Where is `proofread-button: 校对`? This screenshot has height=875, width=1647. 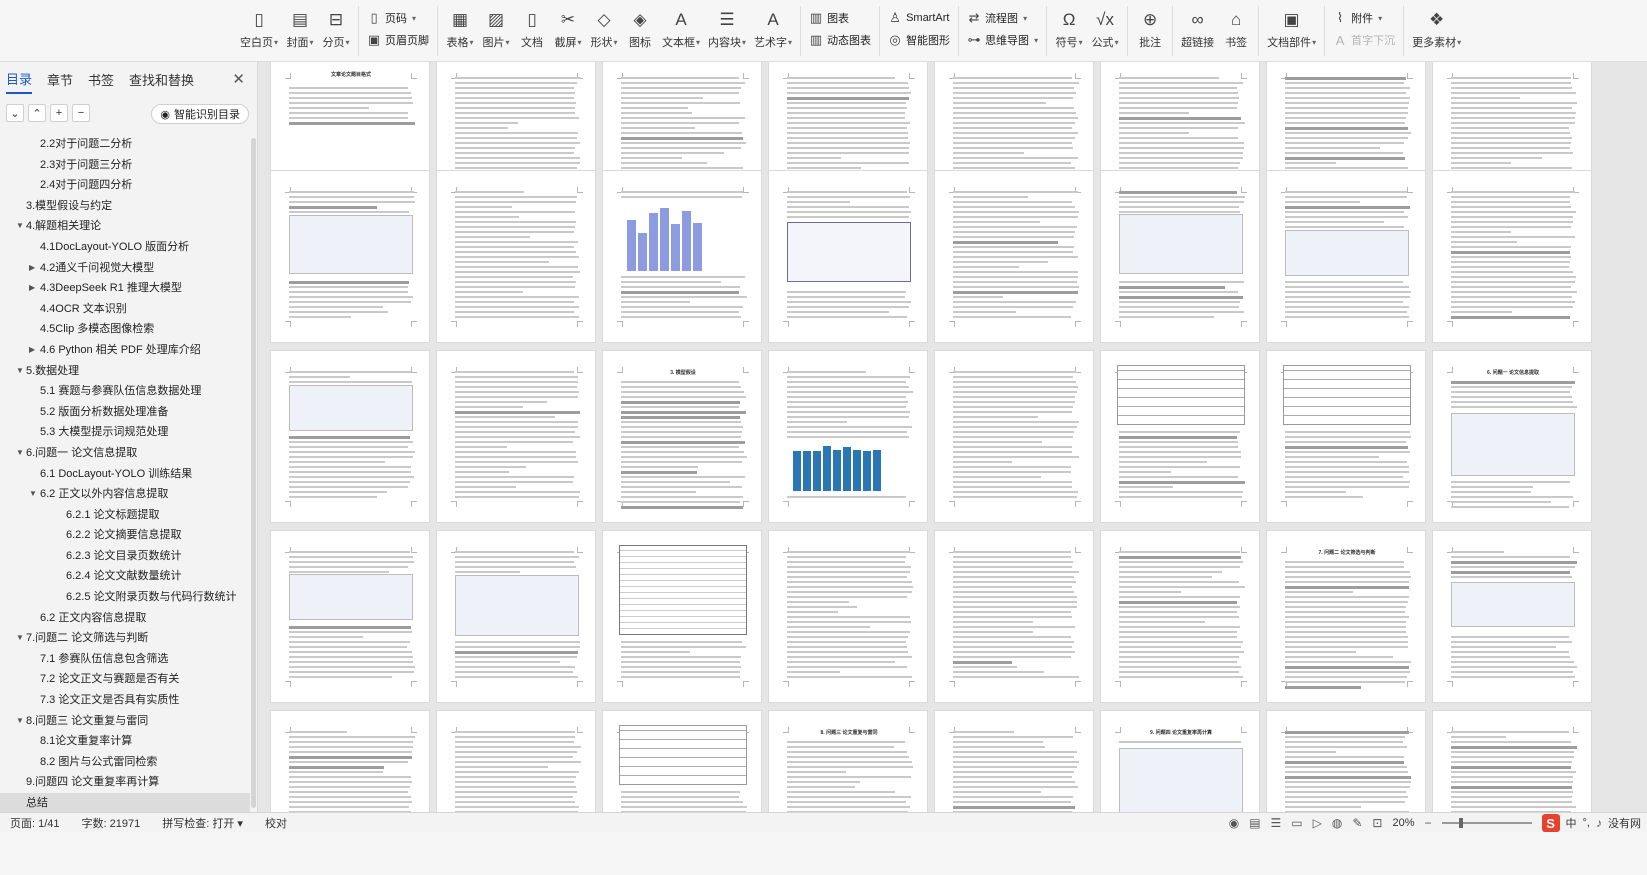
proofread-button: 校对 is located at coordinates (276, 823).